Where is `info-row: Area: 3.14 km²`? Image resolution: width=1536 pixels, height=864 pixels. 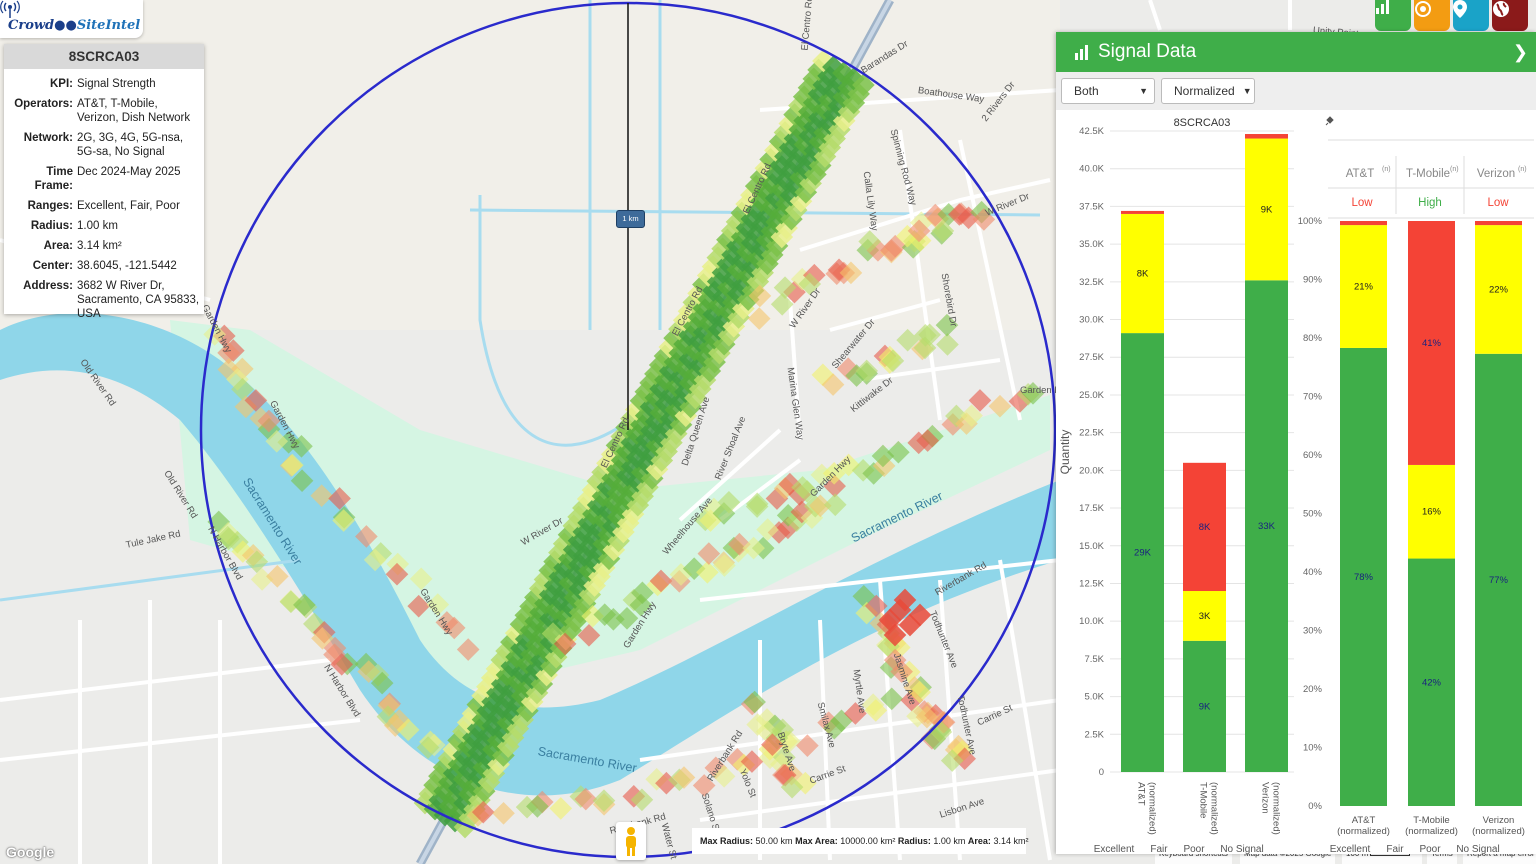
info-row: Area: 3.14 km² is located at coordinates (104, 246).